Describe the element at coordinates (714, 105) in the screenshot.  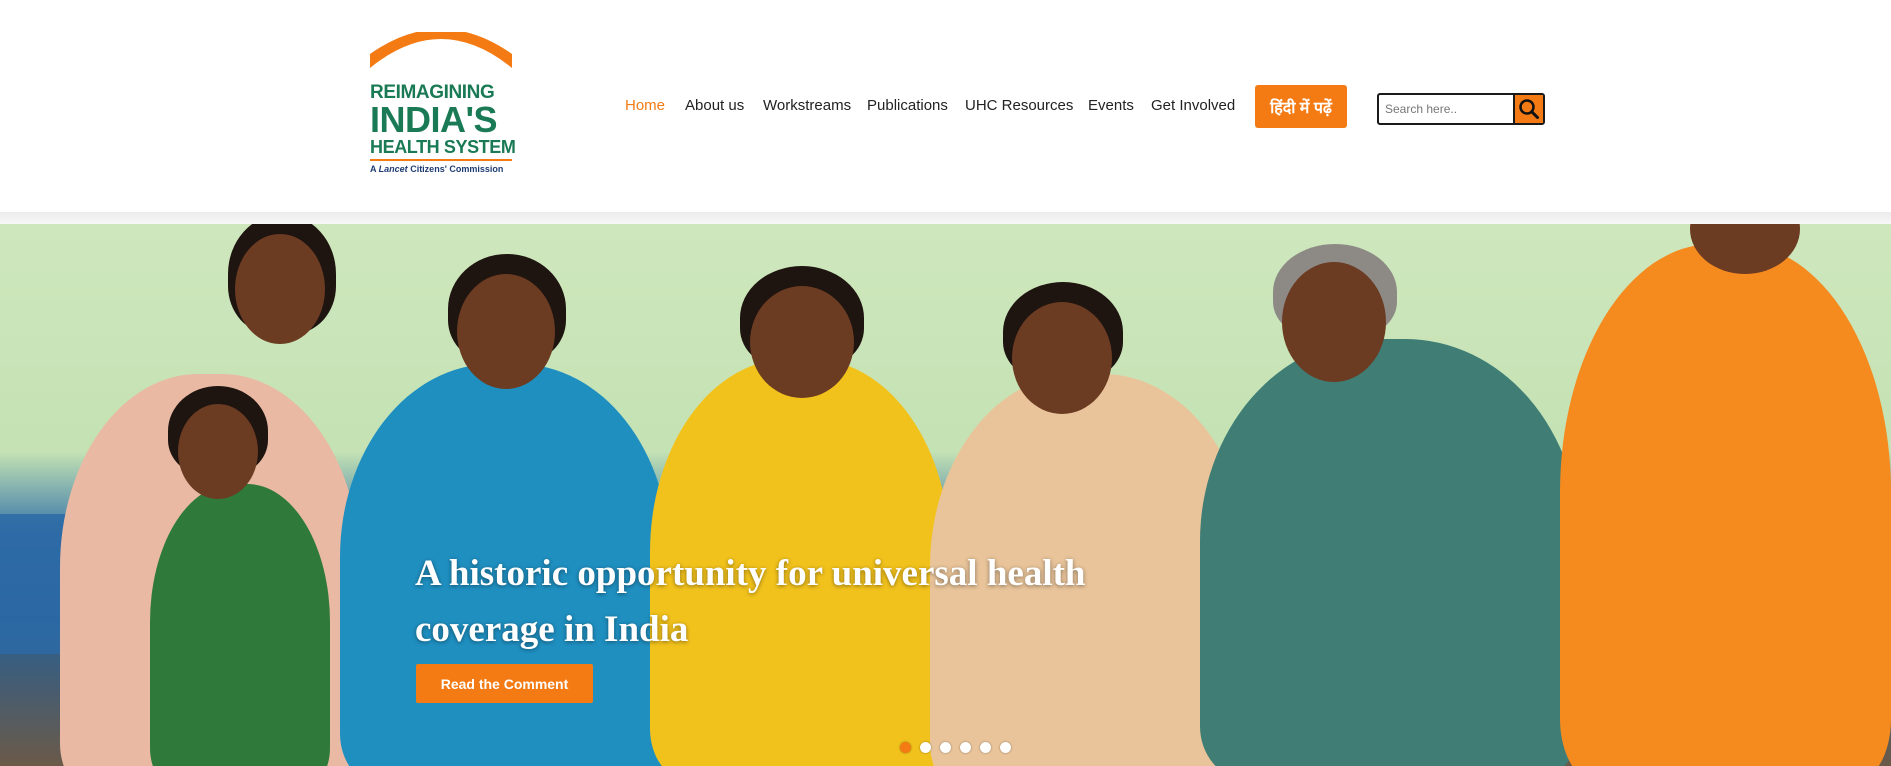
I see `nav-item-about-us: About us` at that location.